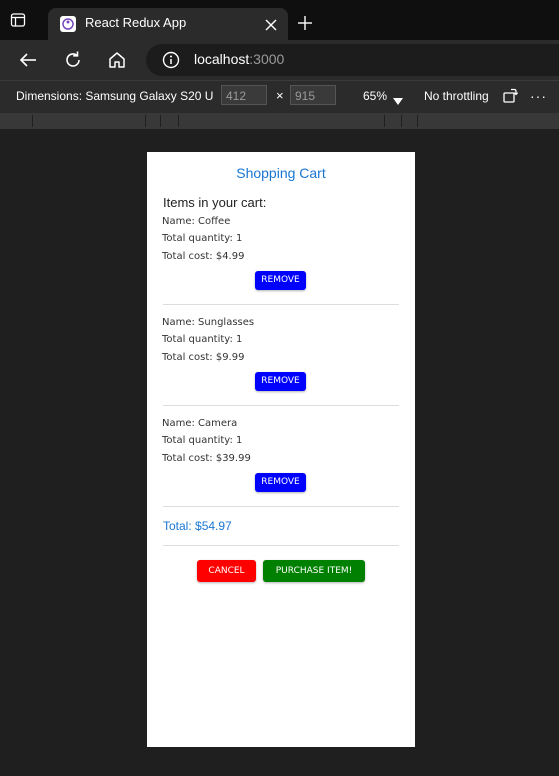 The image size is (559, 776). What do you see at coordinates (136, 22) in the screenshot?
I see `tab-title: React Redux App` at bounding box center [136, 22].